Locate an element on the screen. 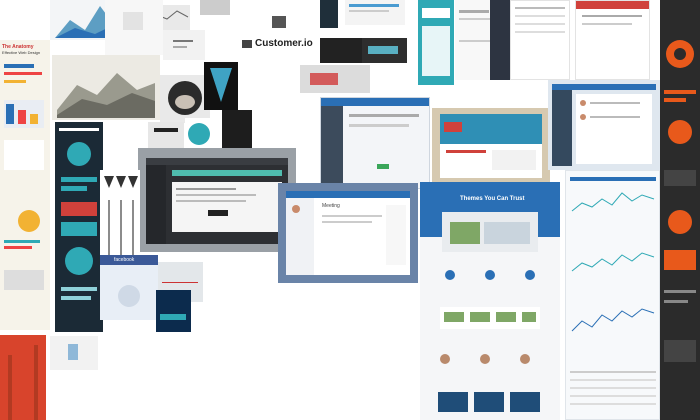  dark-square-tile is located at coordinates (237, 130).